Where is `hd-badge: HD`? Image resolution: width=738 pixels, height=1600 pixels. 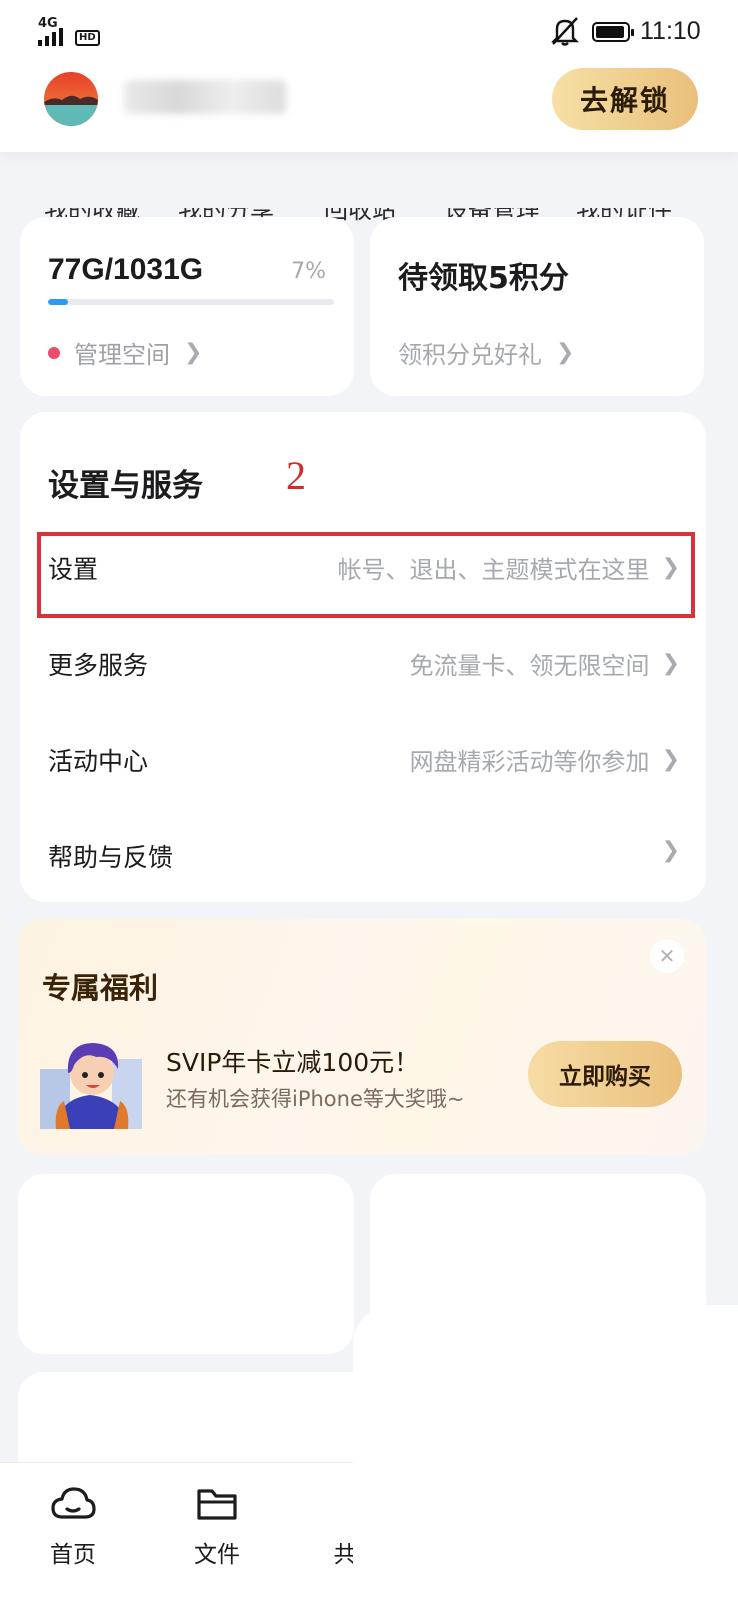
hd-badge: HD is located at coordinates (87, 38).